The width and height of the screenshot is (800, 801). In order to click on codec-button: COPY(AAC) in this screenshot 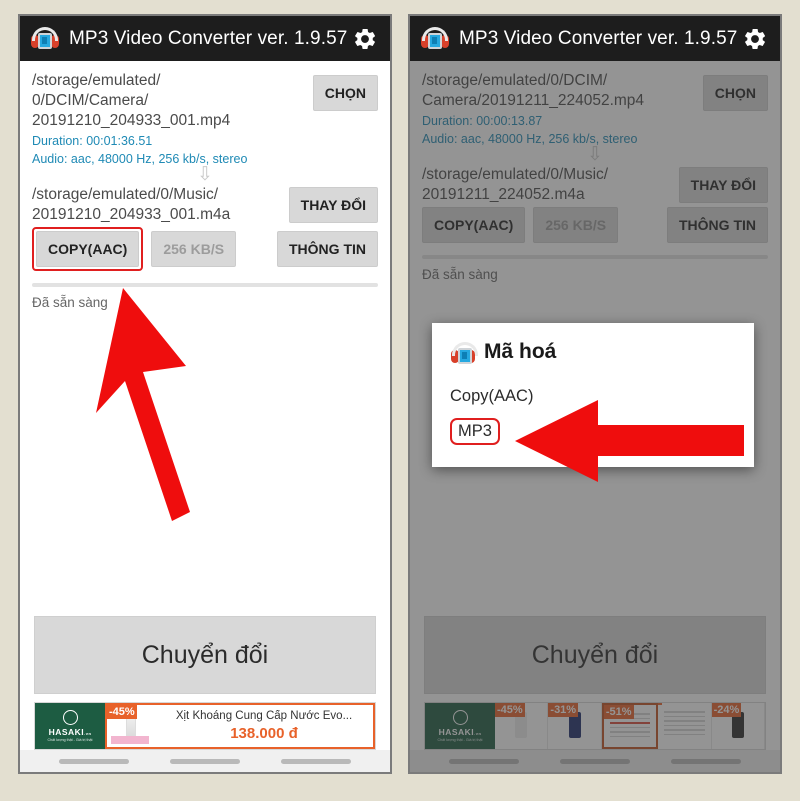, I will do `click(88, 249)`.